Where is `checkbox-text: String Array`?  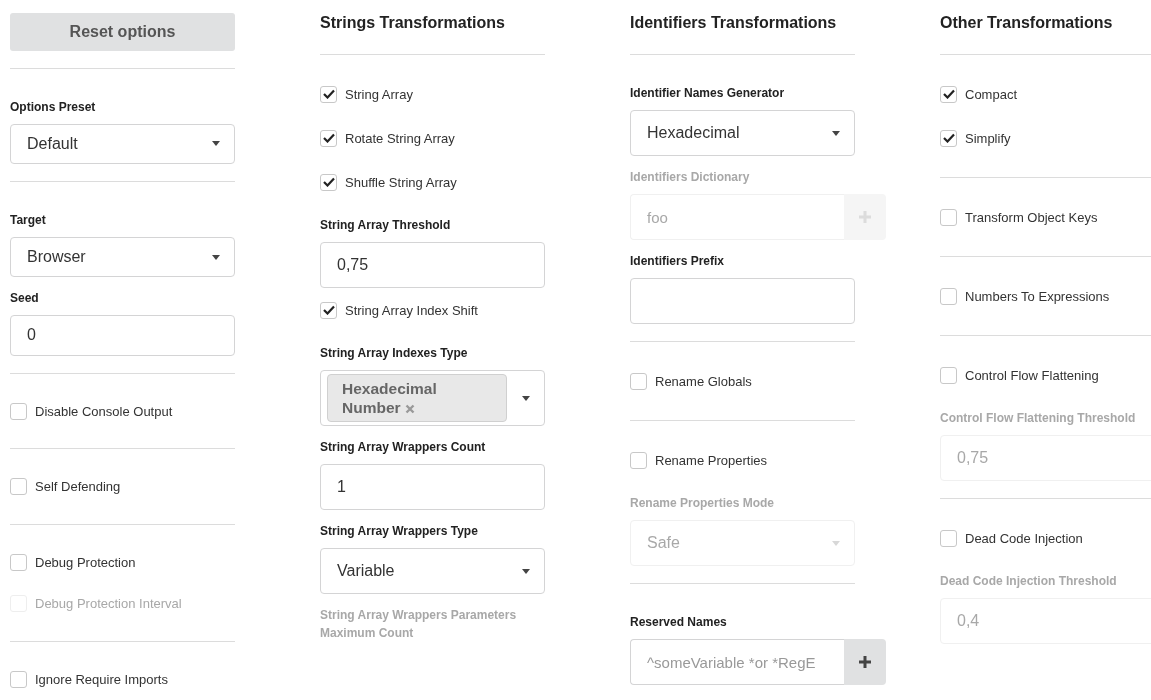 checkbox-text: String Array is located at coordinates (379, 94).